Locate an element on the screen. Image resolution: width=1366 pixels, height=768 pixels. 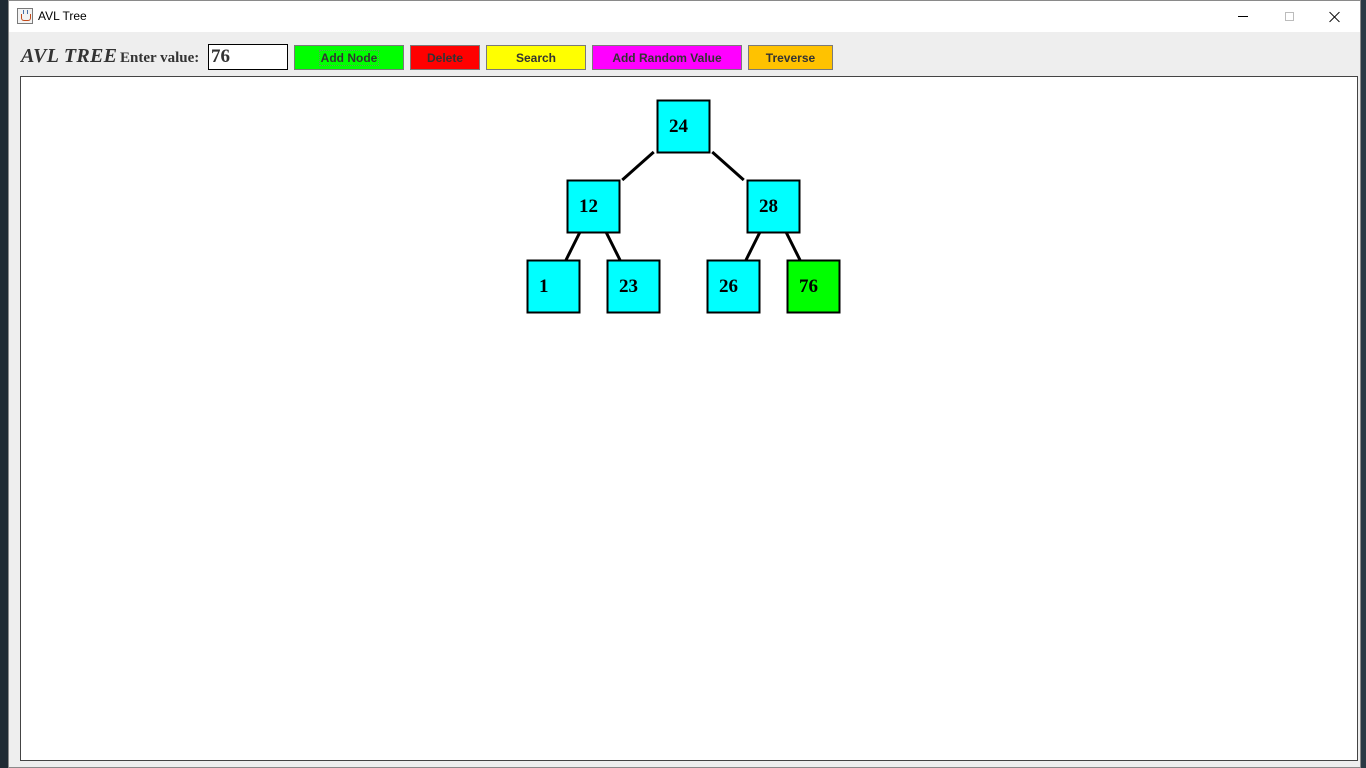
tree-node-box is located at coordinates (553, 286).